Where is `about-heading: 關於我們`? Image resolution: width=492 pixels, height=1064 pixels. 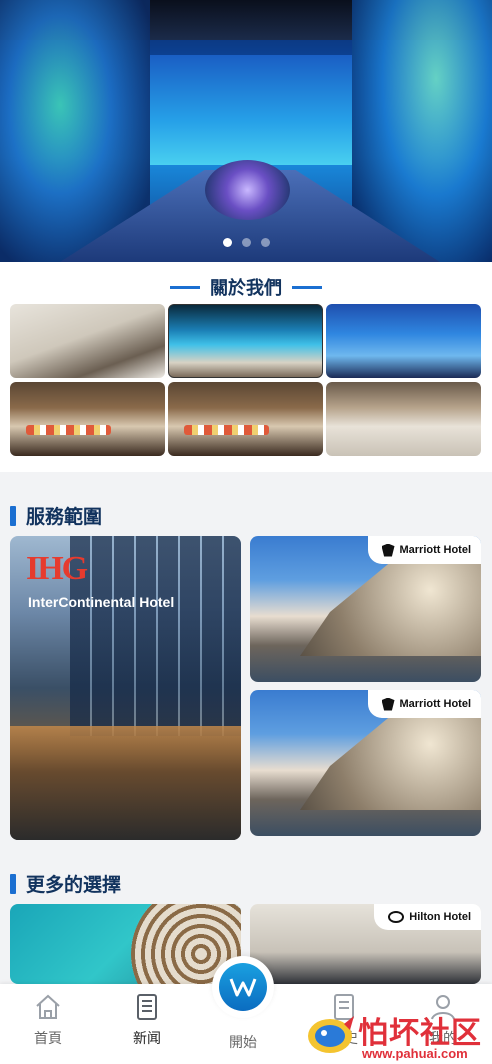 about-heading: 關於我們 is located at coordinates (246, 287).